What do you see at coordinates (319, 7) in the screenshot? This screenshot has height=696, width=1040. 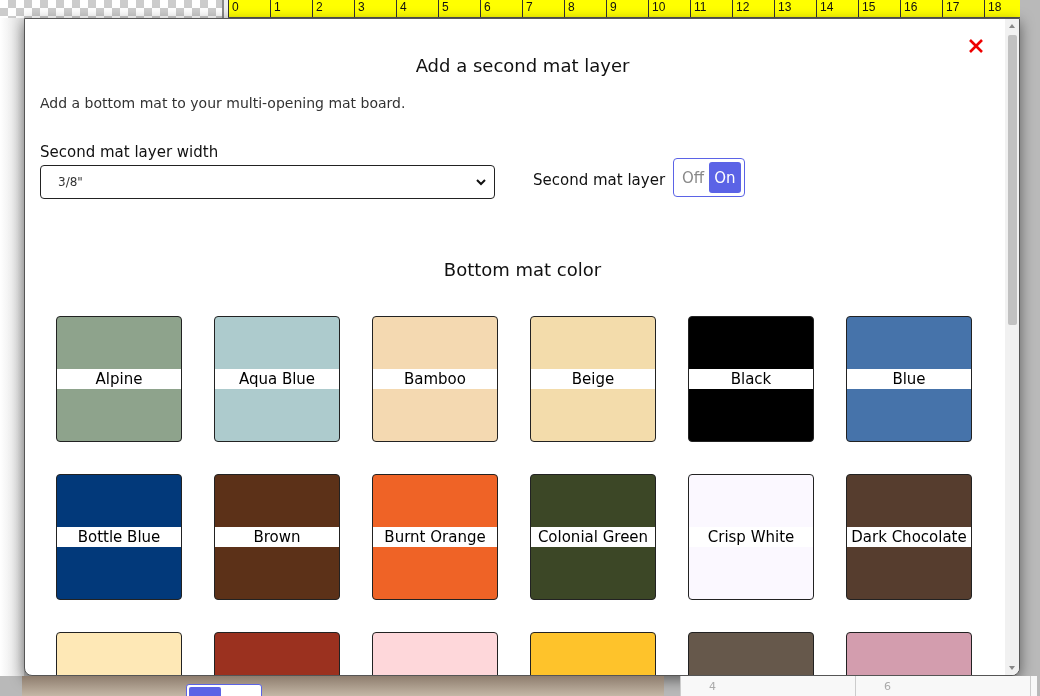 I see `ruler-mark: 2` at bounding box center [319, 7].